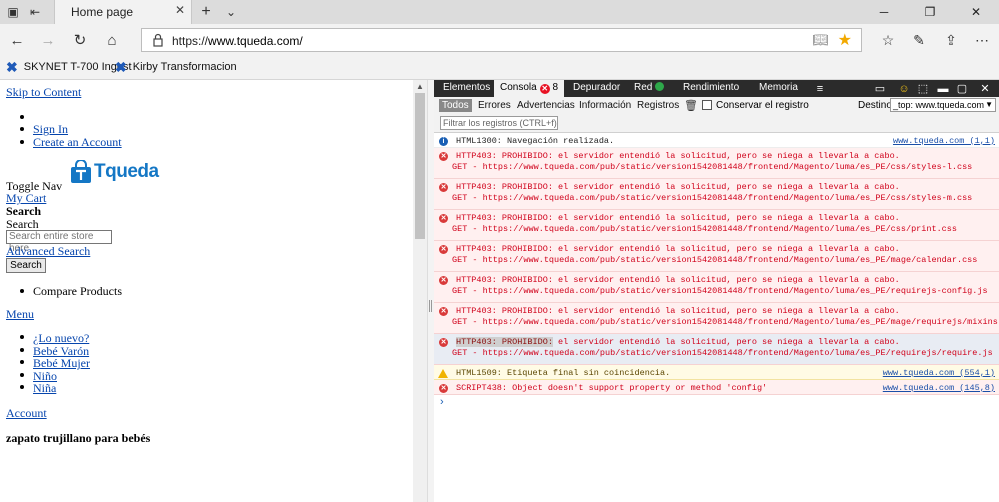  Describe the element at coordinates (231, 12) in the screenshot. I see `chevron-down-icon: ⌄` at that location.